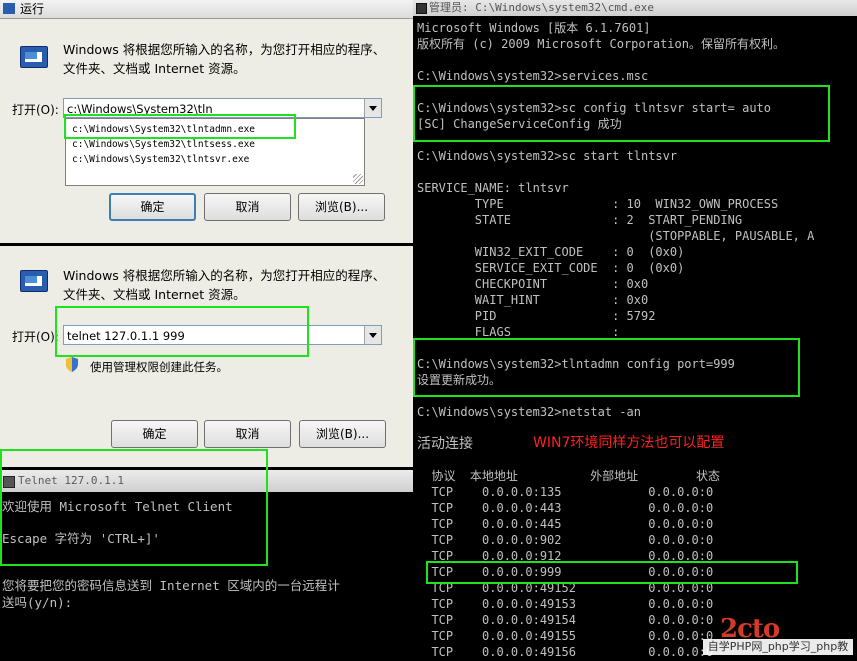 This screenshot has height=661, width=857. Describe the element at coordinates (206, 9) in the screenshot. I see `run-dialog-titlebar: 运行` at that location.